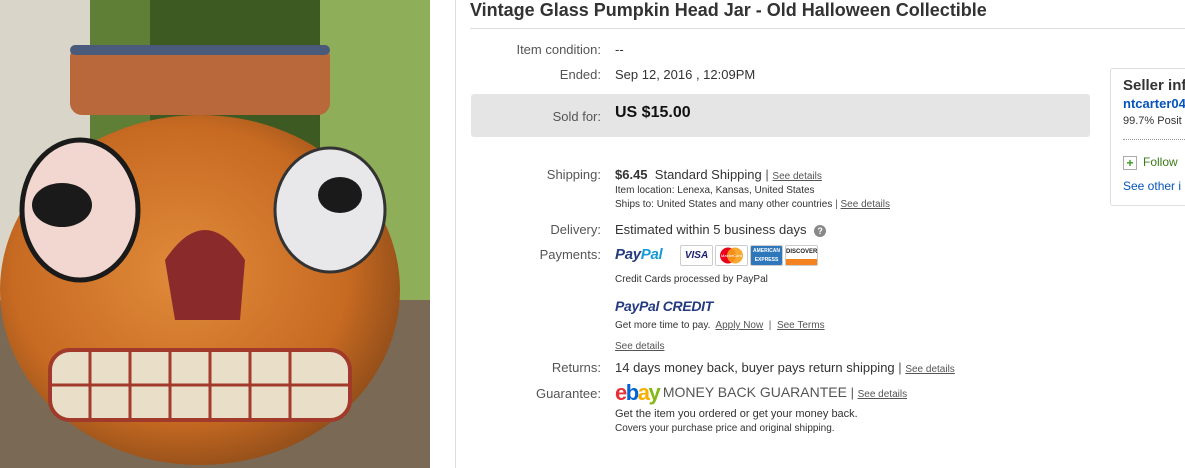  I want to click on ships-to-see-details-link: See details, so click(865, 204).